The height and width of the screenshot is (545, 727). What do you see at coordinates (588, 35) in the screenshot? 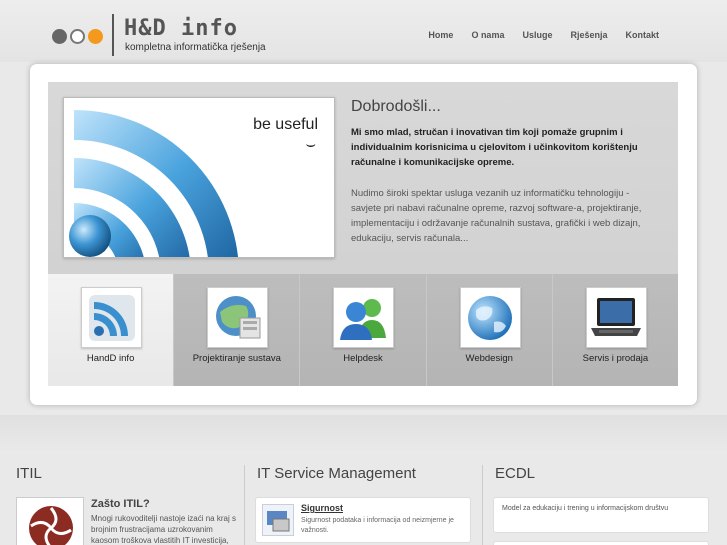
I see `nav-rjesenja: Rješenja` at bounding box center [588, 35].